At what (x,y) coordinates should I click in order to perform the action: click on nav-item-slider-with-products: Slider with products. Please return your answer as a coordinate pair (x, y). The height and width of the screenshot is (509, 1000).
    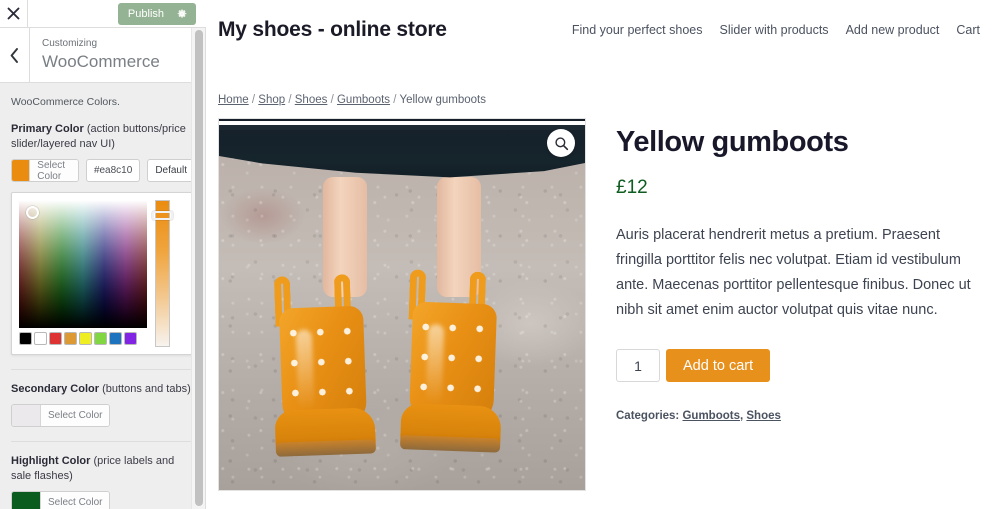
    Looking at the image, I should click on (773, 30).